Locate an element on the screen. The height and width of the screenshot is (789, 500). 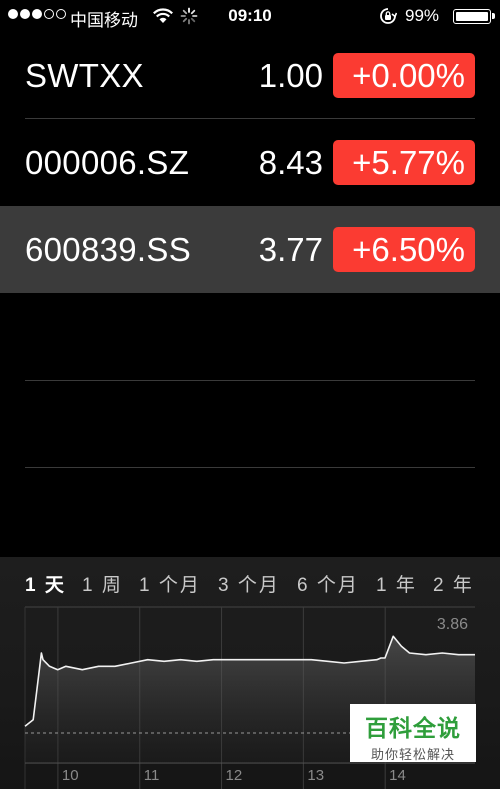
range-1-day: 1 天 is located at coordinates (45, 583).